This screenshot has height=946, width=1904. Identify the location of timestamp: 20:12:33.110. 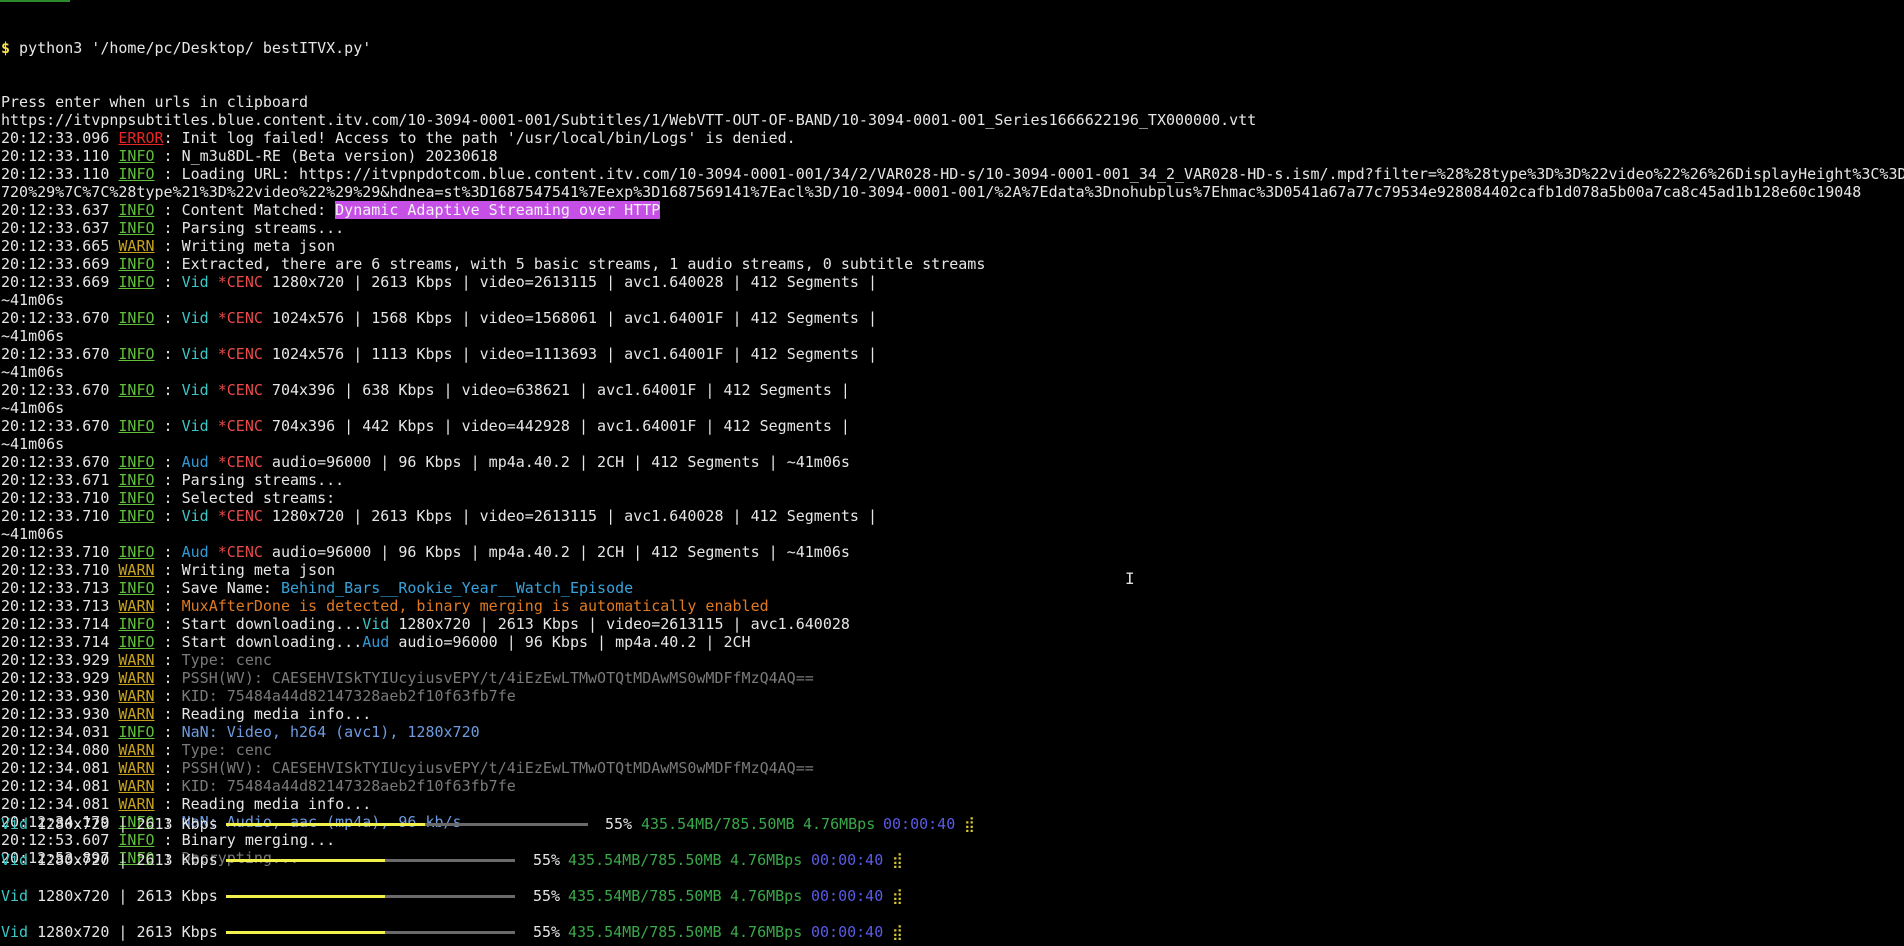
(60, 174).